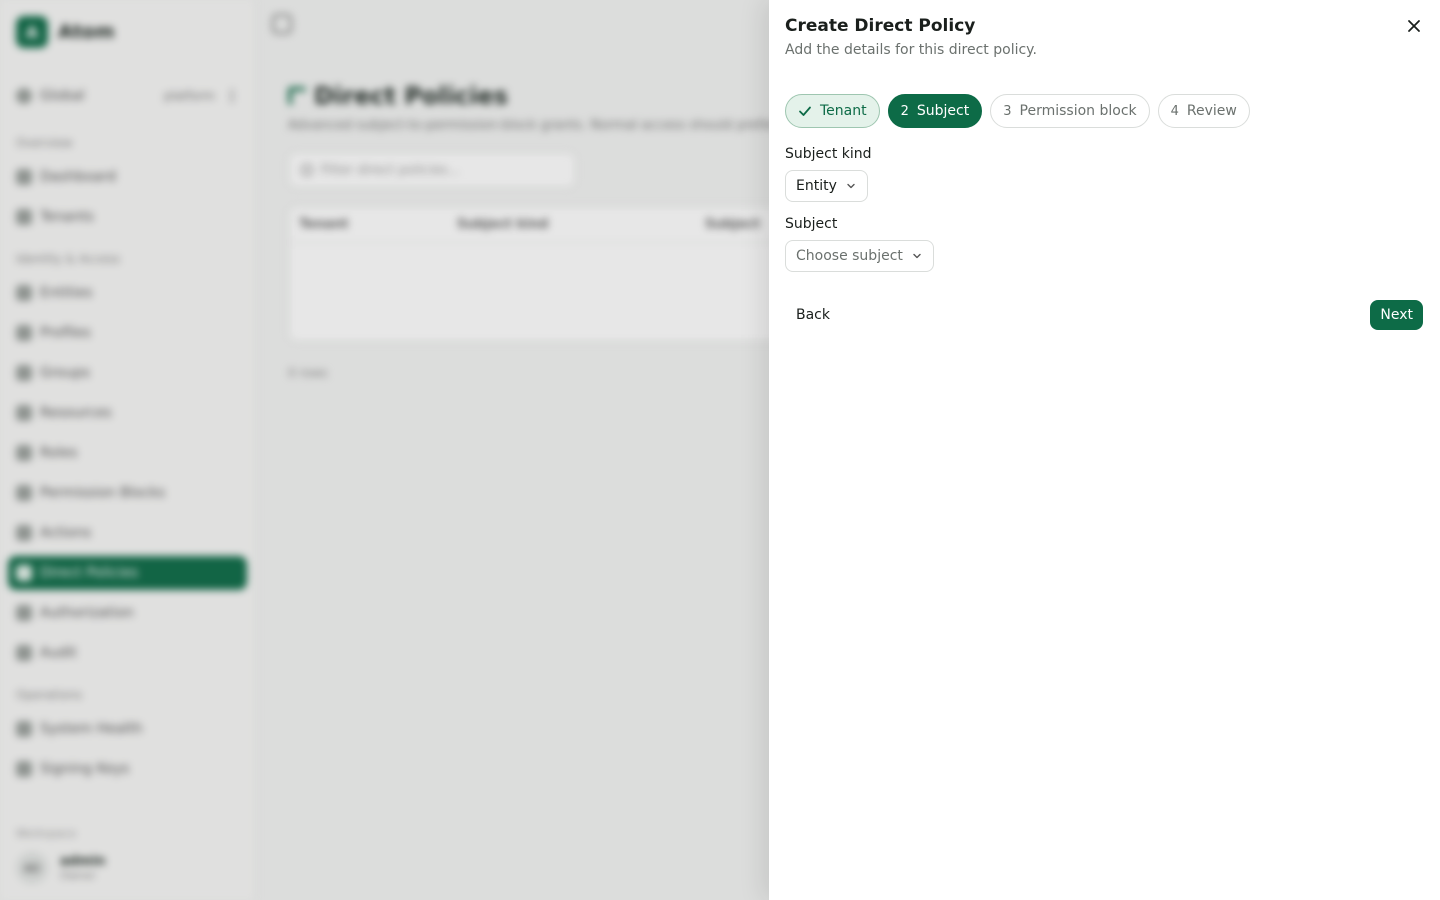 The width and height of the screenshot is (1440, 900). I want to click on subject-kind-select: Entity, so click(826, 186).